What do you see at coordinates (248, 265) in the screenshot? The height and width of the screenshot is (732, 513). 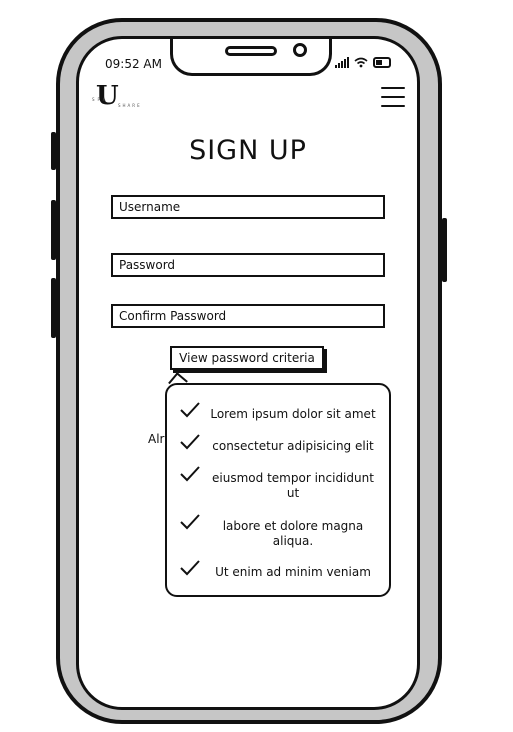 I see `password-input` at bounding box center [248, 265].